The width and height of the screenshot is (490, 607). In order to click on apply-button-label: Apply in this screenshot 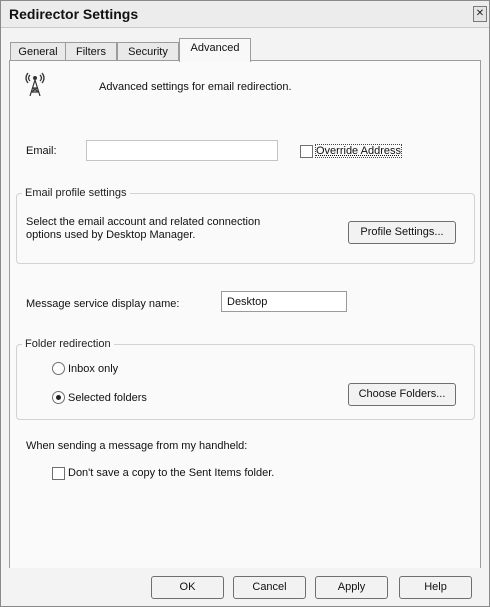, I will do `click(351, 587)`.